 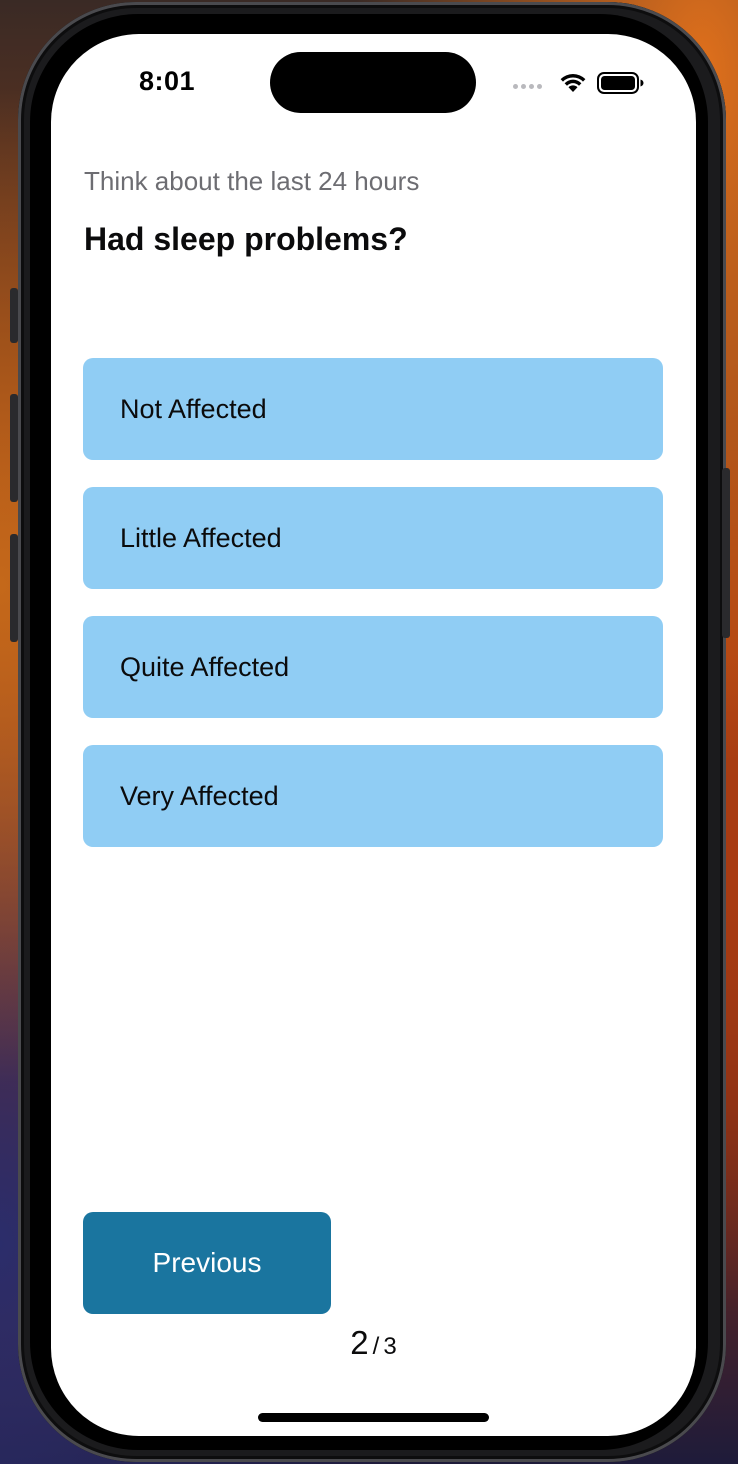 I want to click on dynamic-island, so click(x=373, y=82).